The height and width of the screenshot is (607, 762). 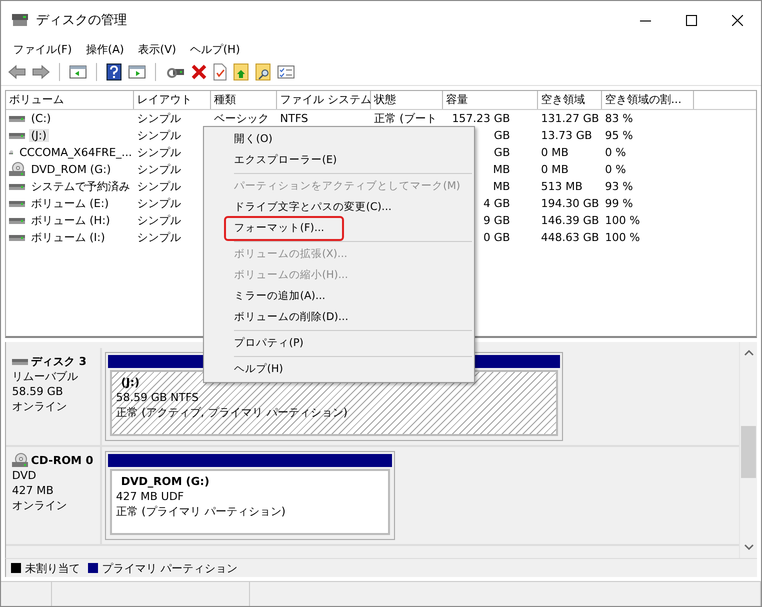 I want to click on volume-name: (C:), so click(x=41, y=118).